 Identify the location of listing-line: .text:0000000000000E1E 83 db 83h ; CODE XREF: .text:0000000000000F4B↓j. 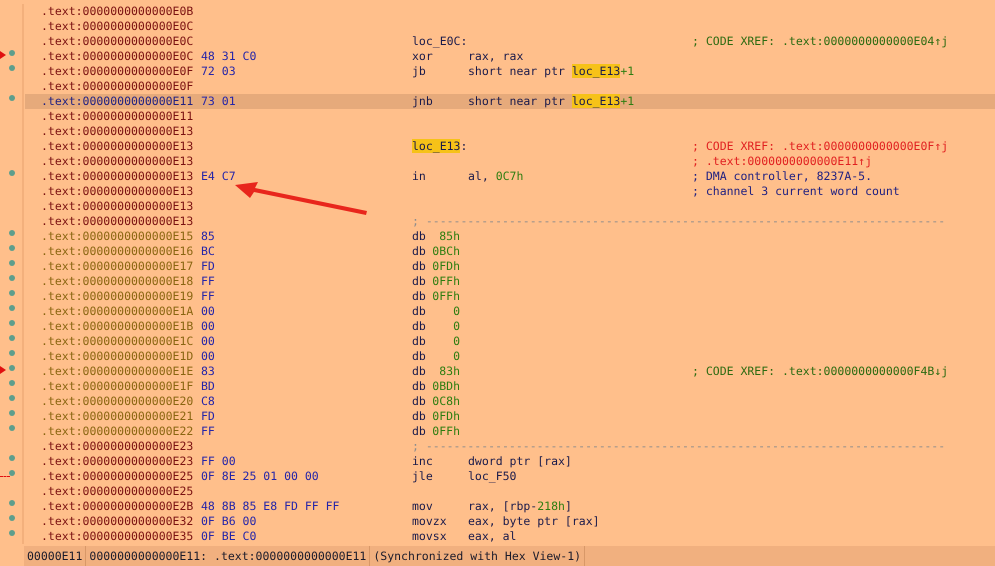
(497, 371).